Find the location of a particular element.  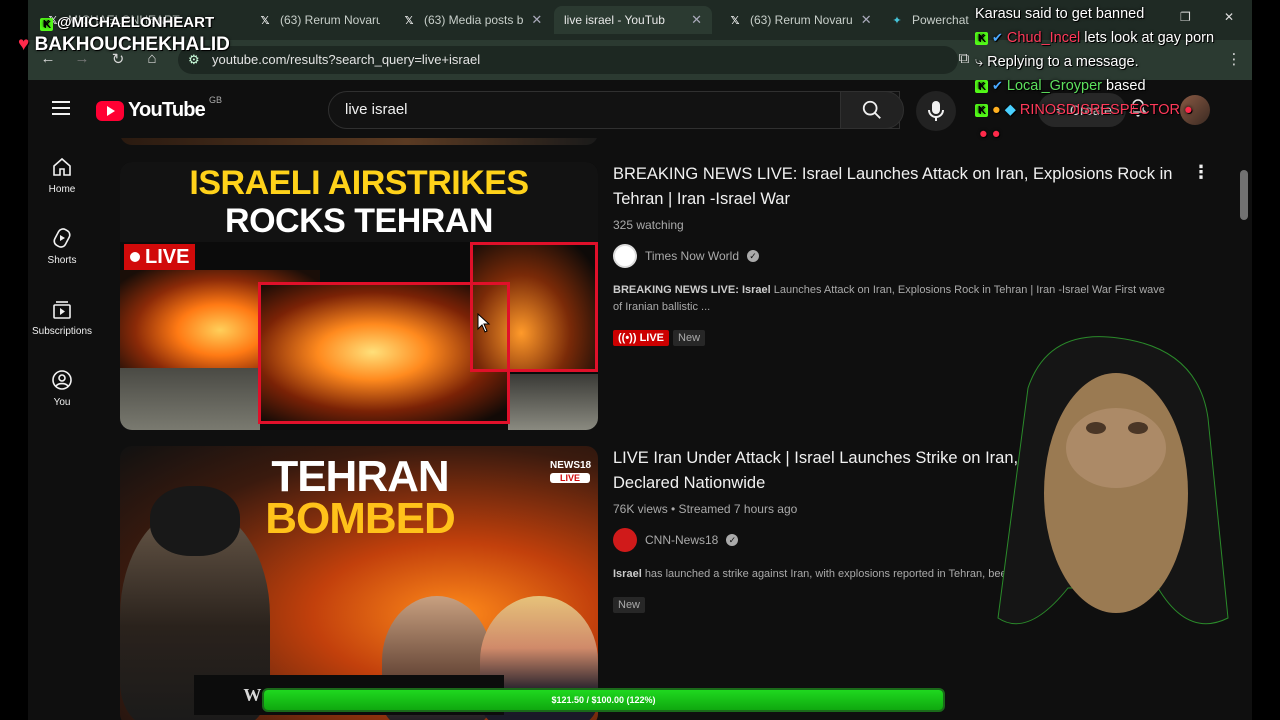

live-badge: ((•)) LIVE is located at coordinates (641, 338).